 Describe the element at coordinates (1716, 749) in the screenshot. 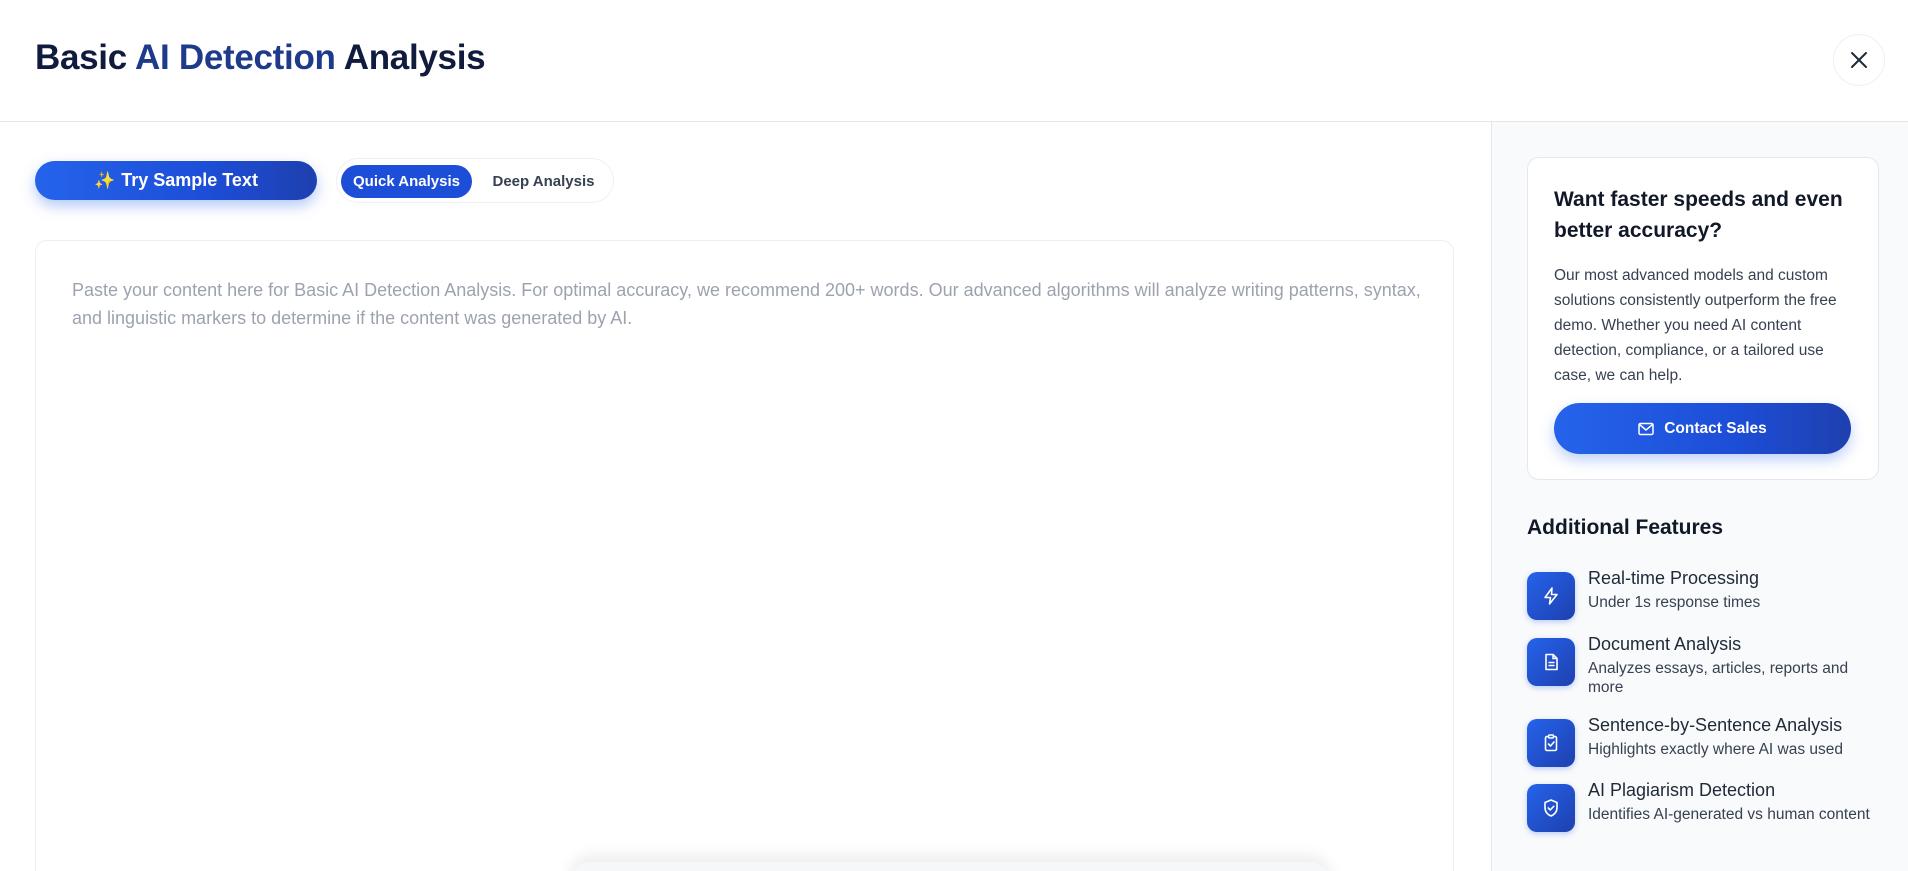

I see `feature-desc: Highlights exactly where AI was used` at that location.